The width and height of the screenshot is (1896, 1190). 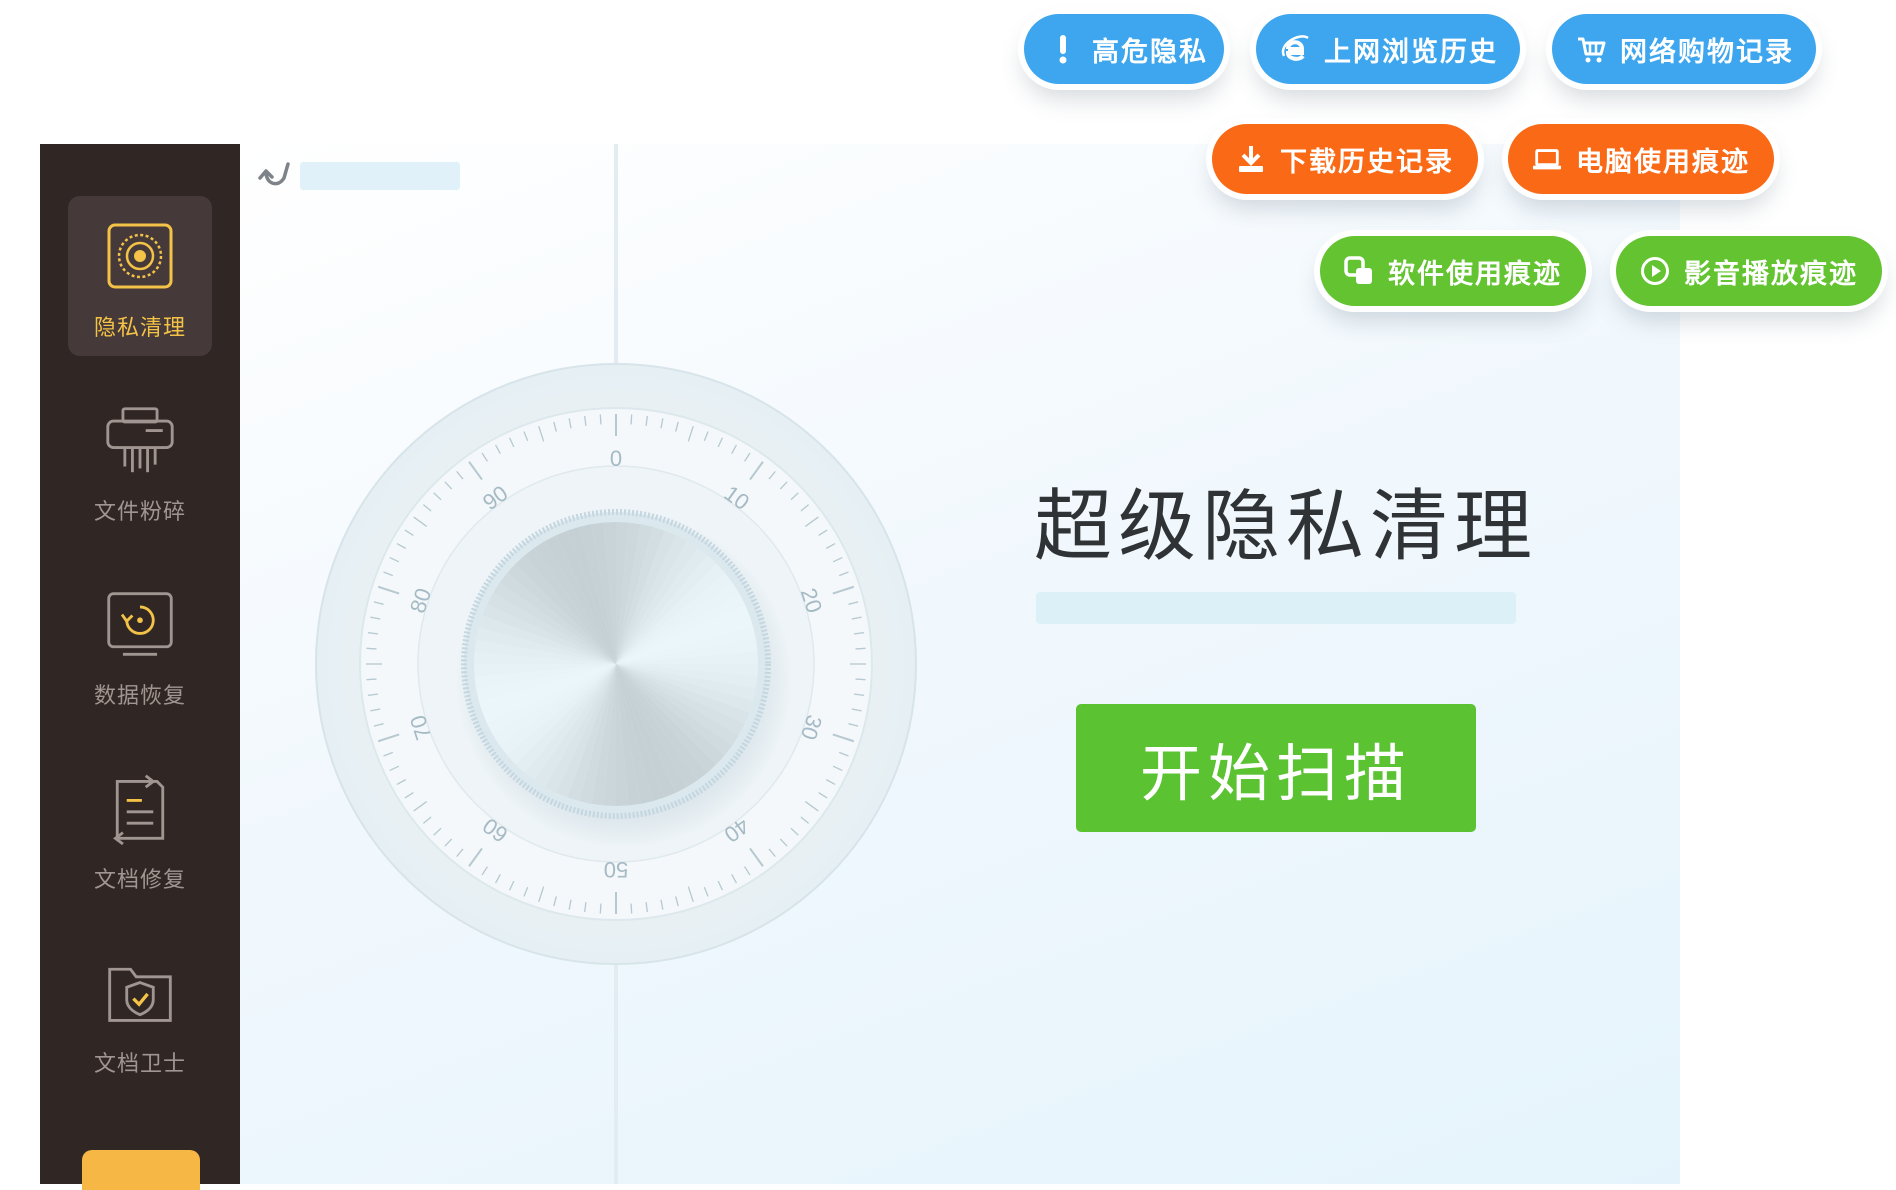 I want to click on start-scan-button: 开始扫描, so click(x=1276, y=768).